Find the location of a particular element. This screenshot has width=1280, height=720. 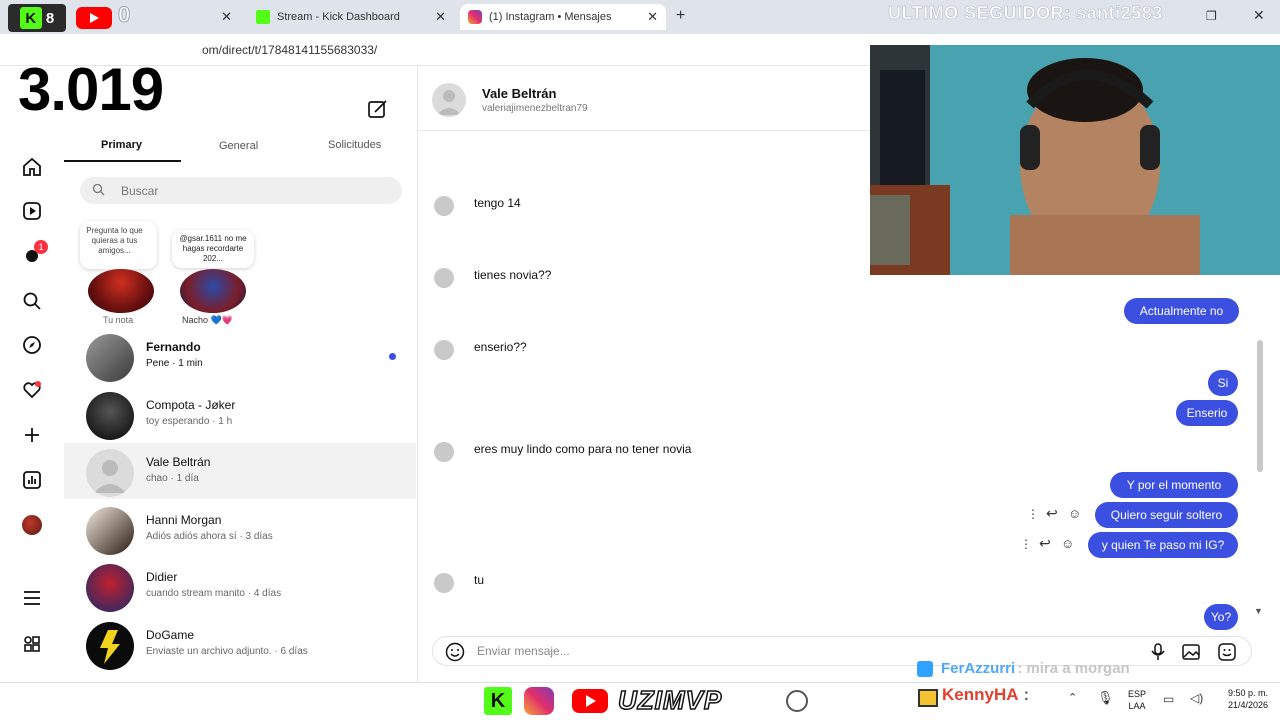

kick-favicon-icon is located at coordinates (263, 17).